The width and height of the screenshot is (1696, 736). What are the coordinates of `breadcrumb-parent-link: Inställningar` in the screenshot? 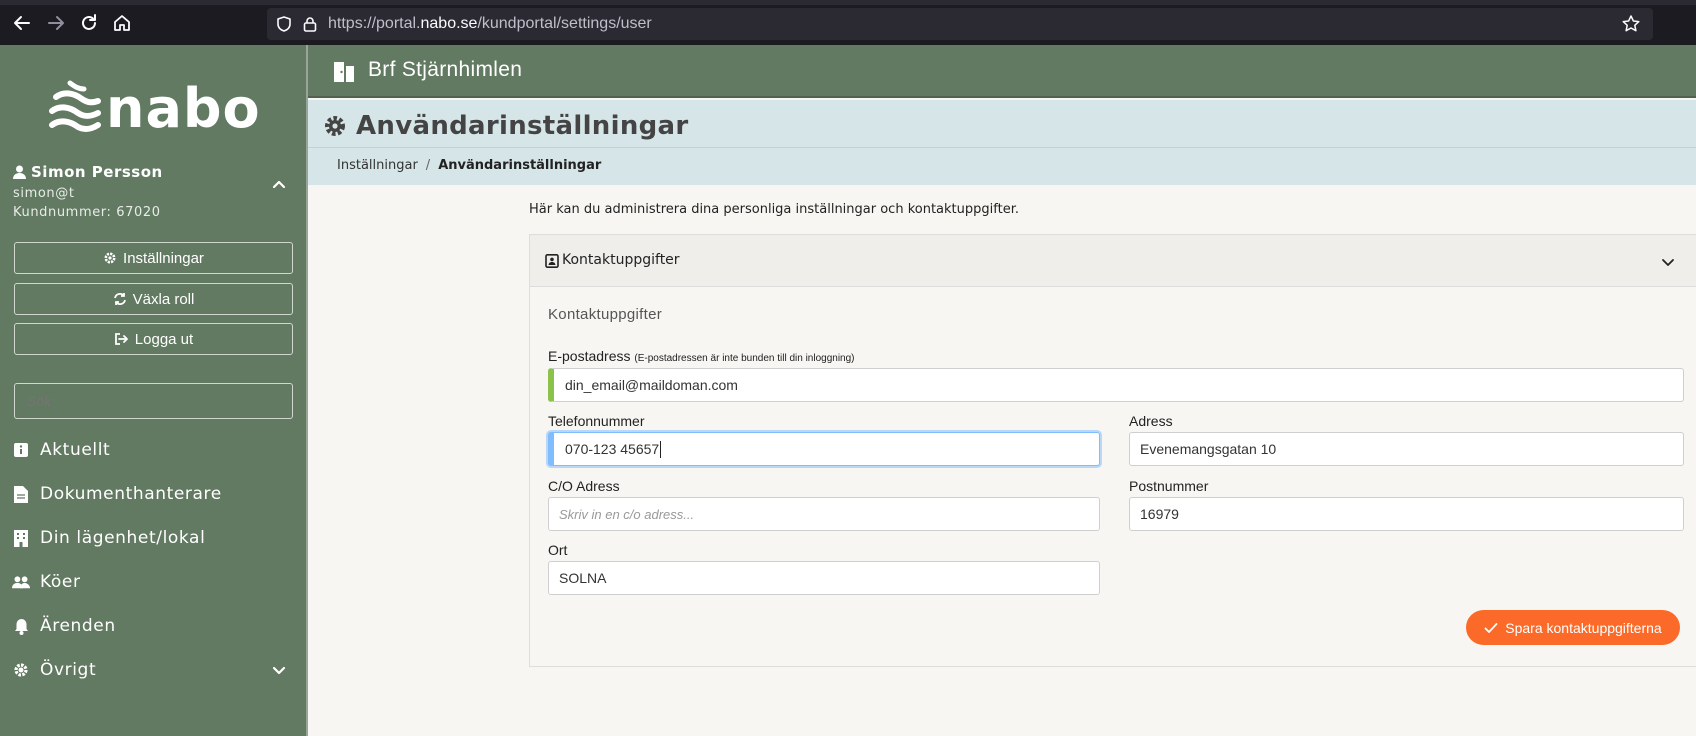 It's located at (377, 165).